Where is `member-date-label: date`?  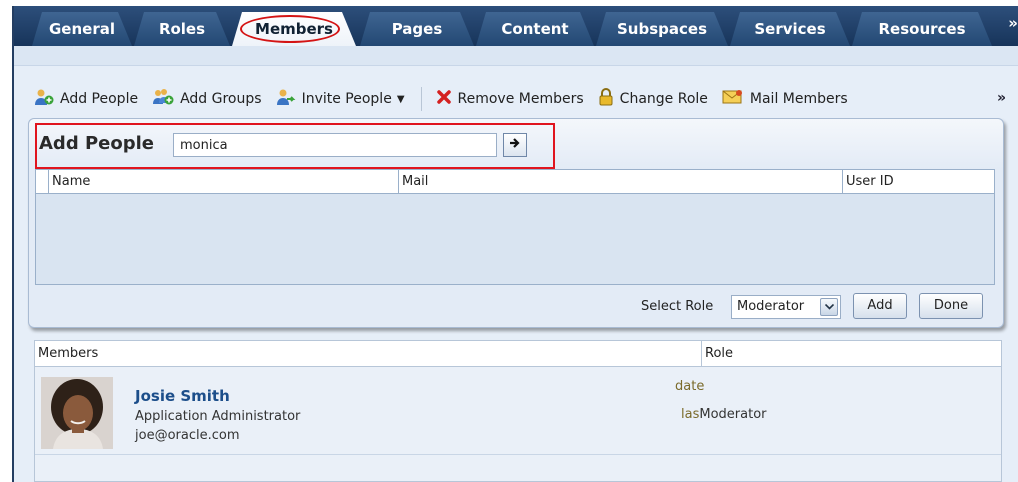
member-date-label: date is located at coordinates (690, 386).